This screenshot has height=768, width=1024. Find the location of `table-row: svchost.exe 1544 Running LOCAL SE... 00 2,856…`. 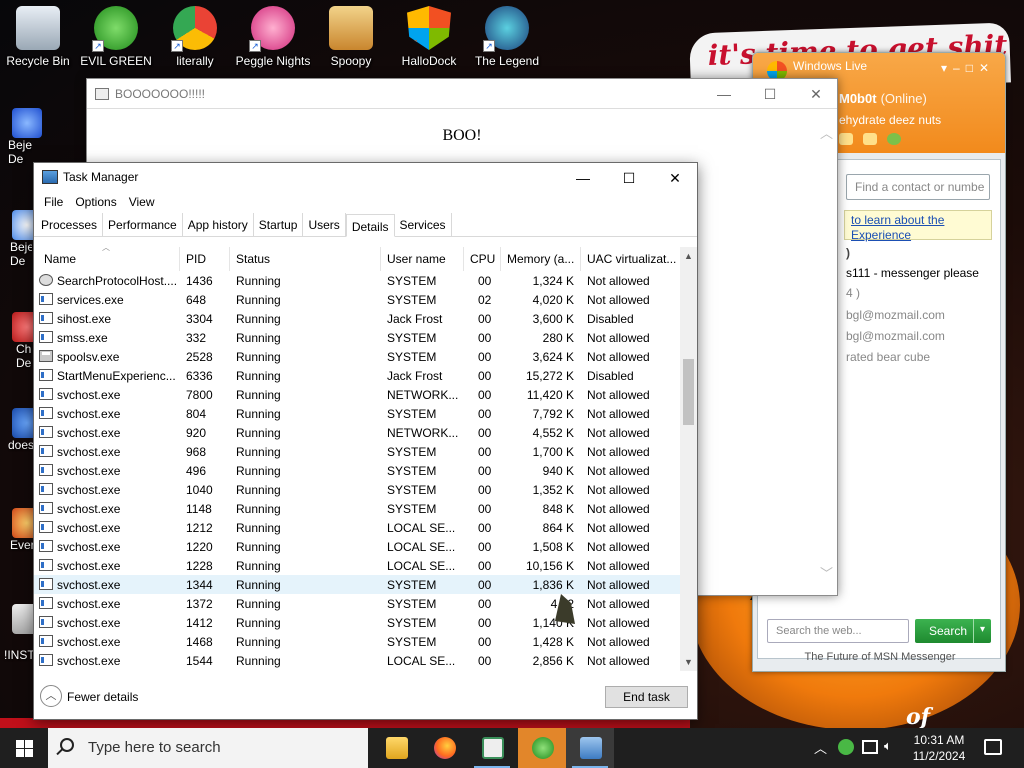

table-row: svchost.exe 1544 Running LOCAL SE... 00 2,856… is located at coordinates (357, 660).